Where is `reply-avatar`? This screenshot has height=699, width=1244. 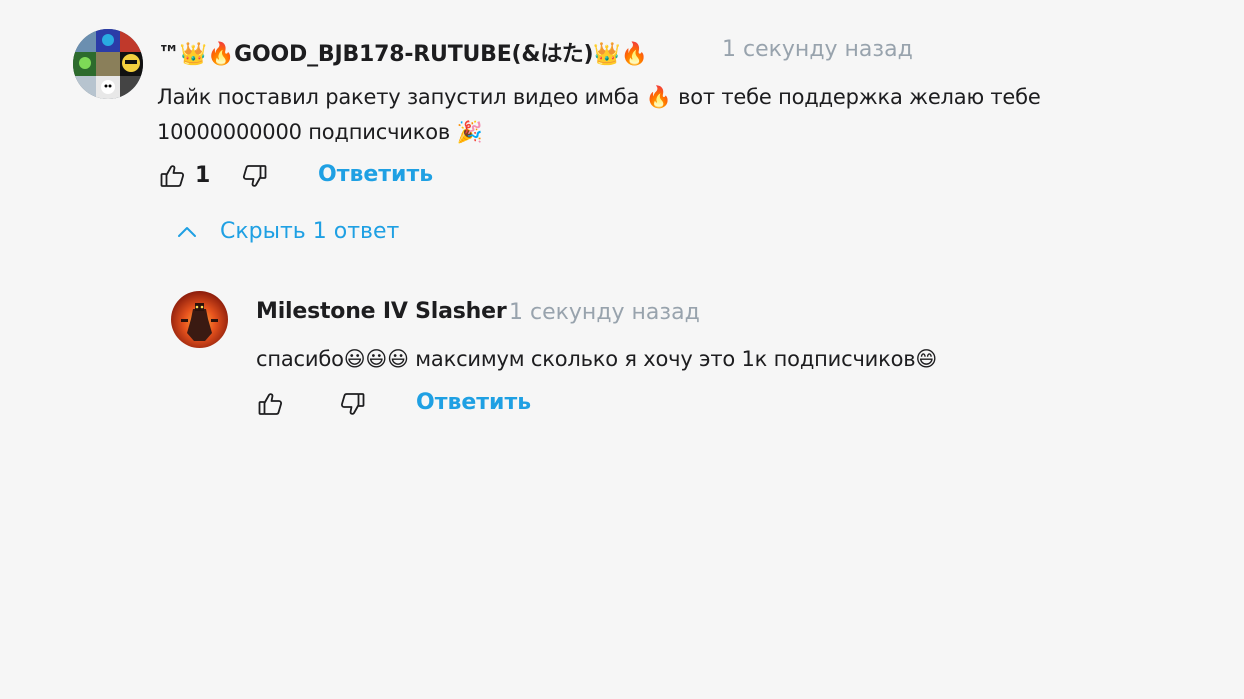
reply-avatar is located at coordinates (199, 319).